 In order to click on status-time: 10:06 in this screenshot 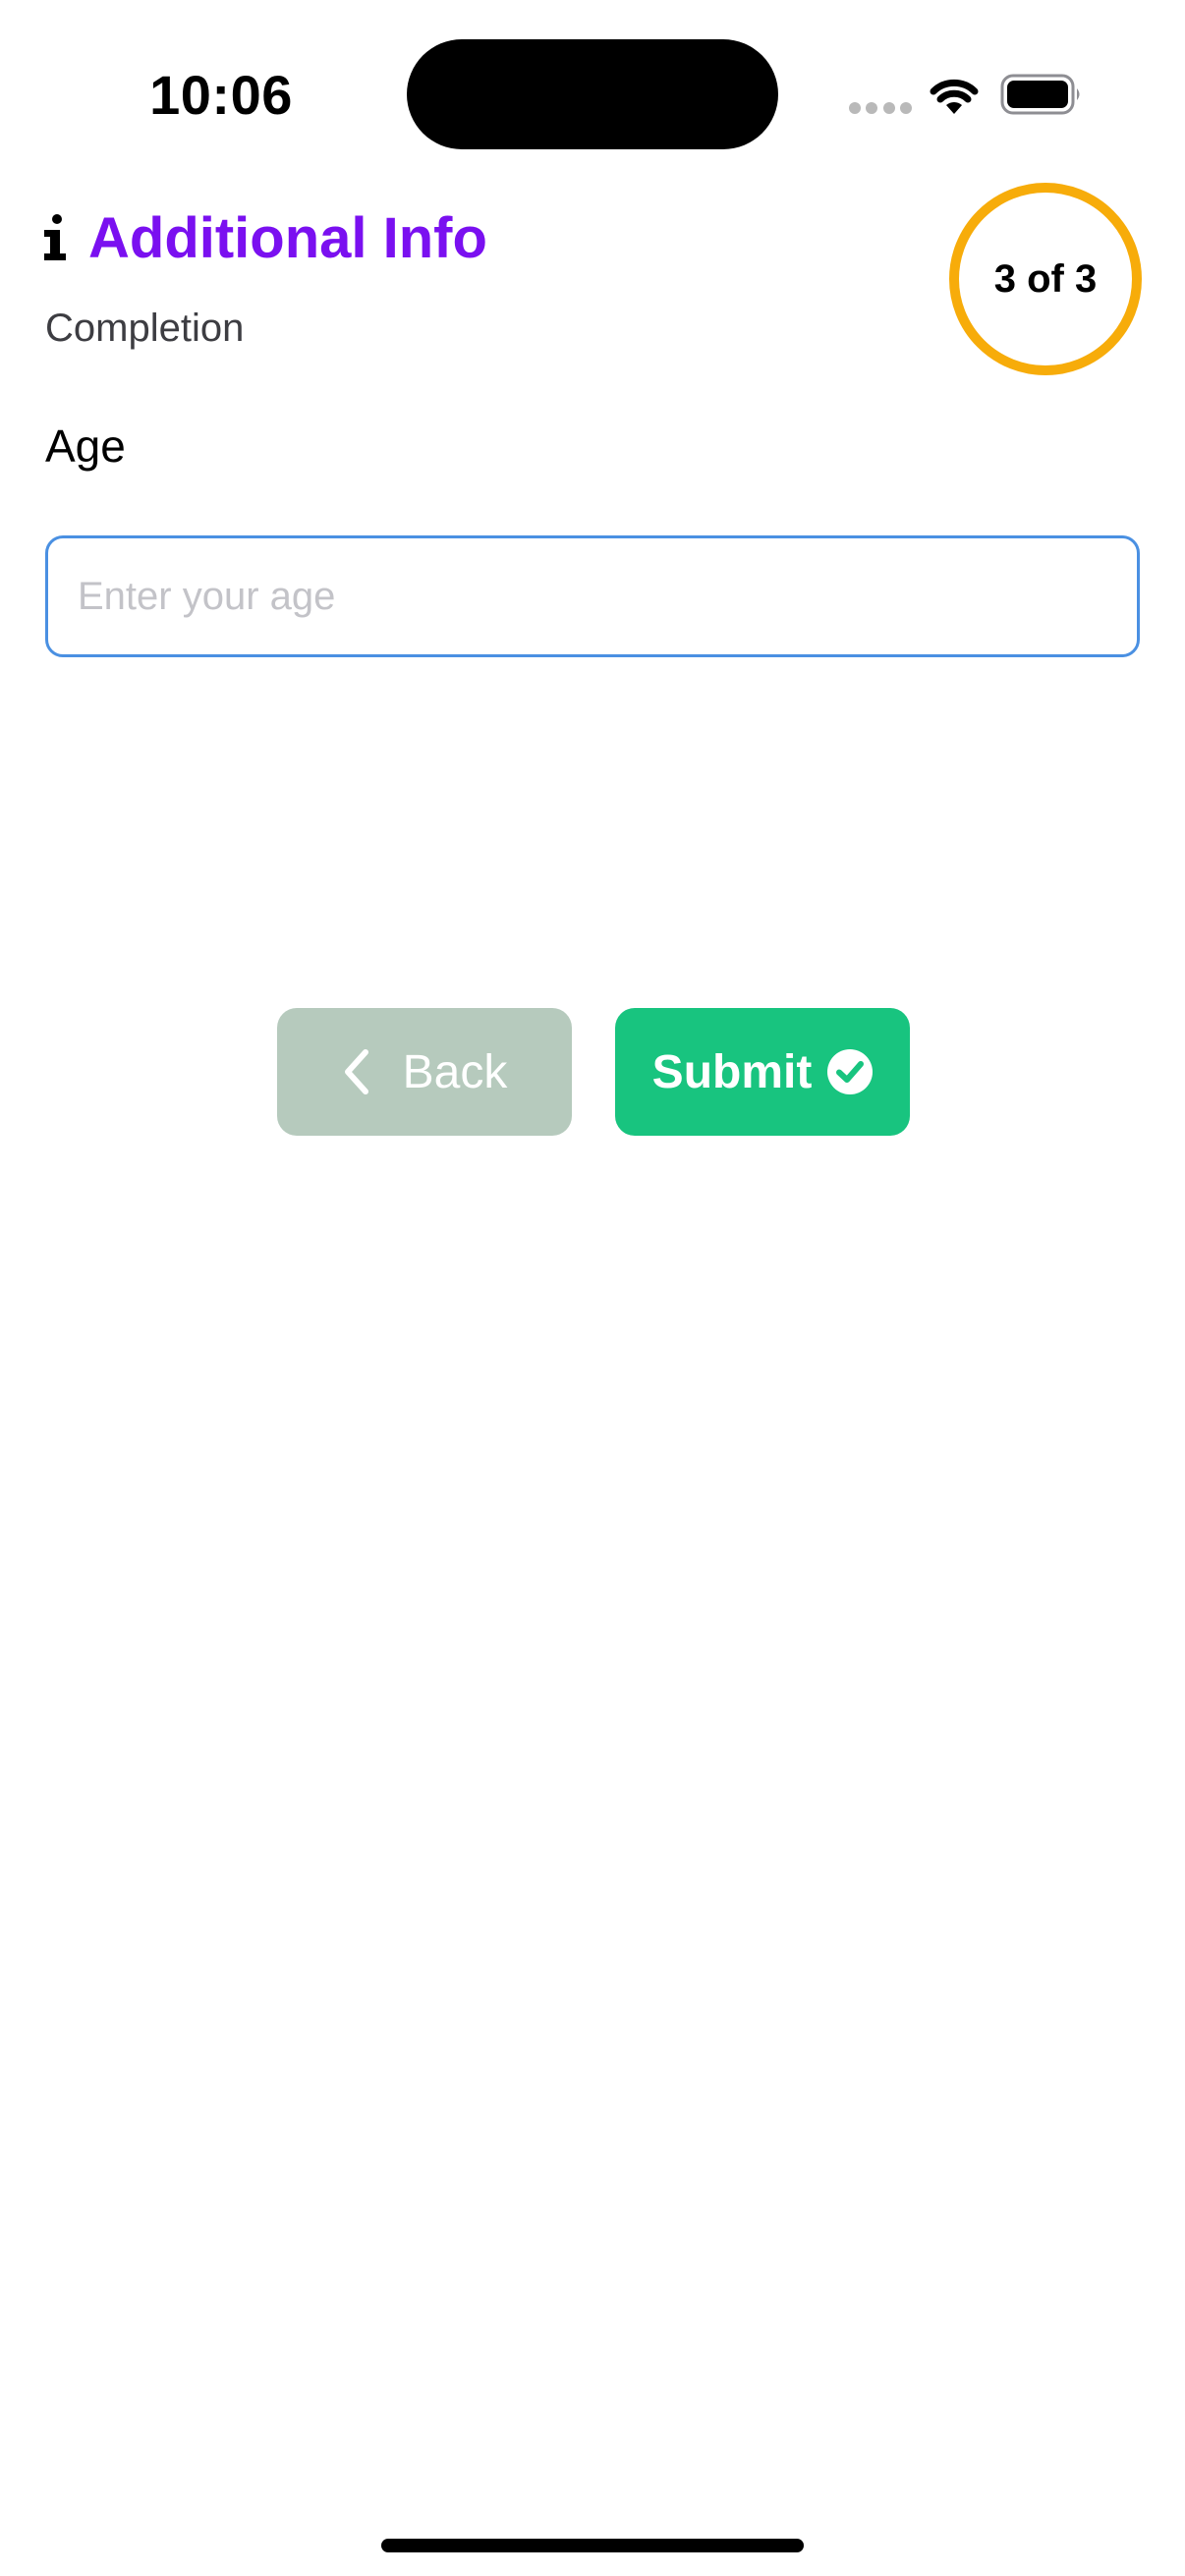, I will do `click(221, 95)`.